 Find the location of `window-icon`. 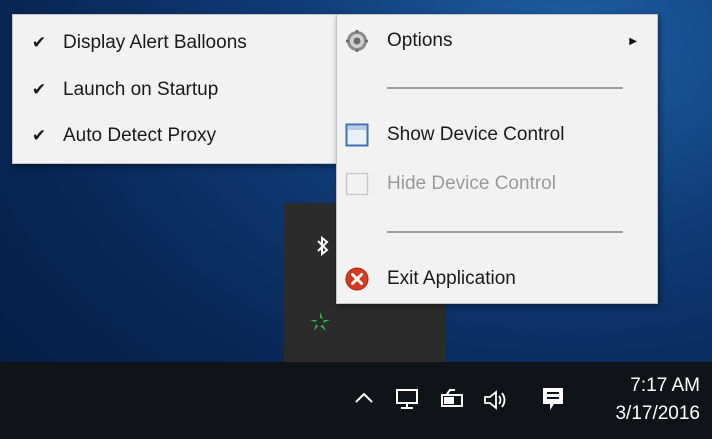

window-icon is located at coordinates (357, 135).